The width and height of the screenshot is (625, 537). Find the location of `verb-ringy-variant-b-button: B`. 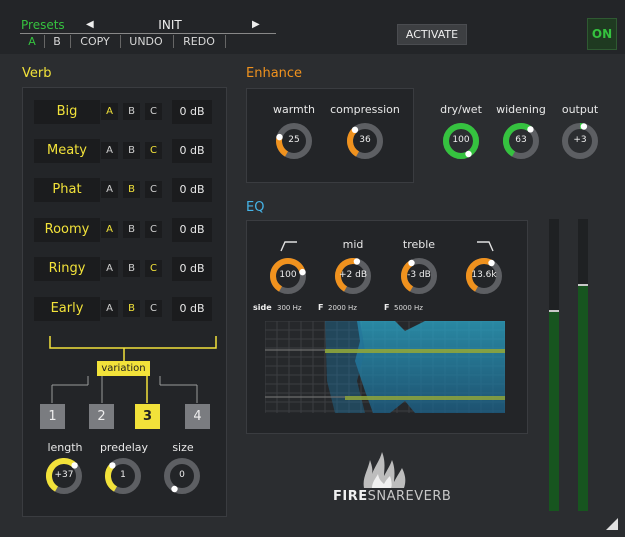

verb-ringy-variant-b-button: B is located at coordinates (131, 268).